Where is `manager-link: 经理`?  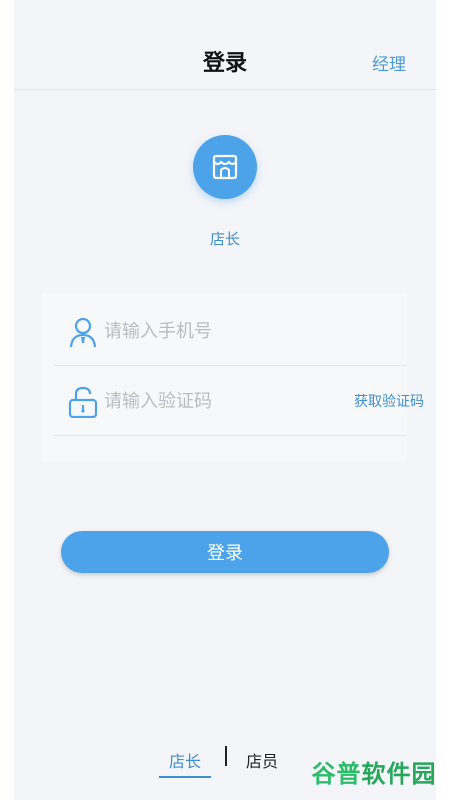 manager-link: 经理 is located at coordinates (389, 62).